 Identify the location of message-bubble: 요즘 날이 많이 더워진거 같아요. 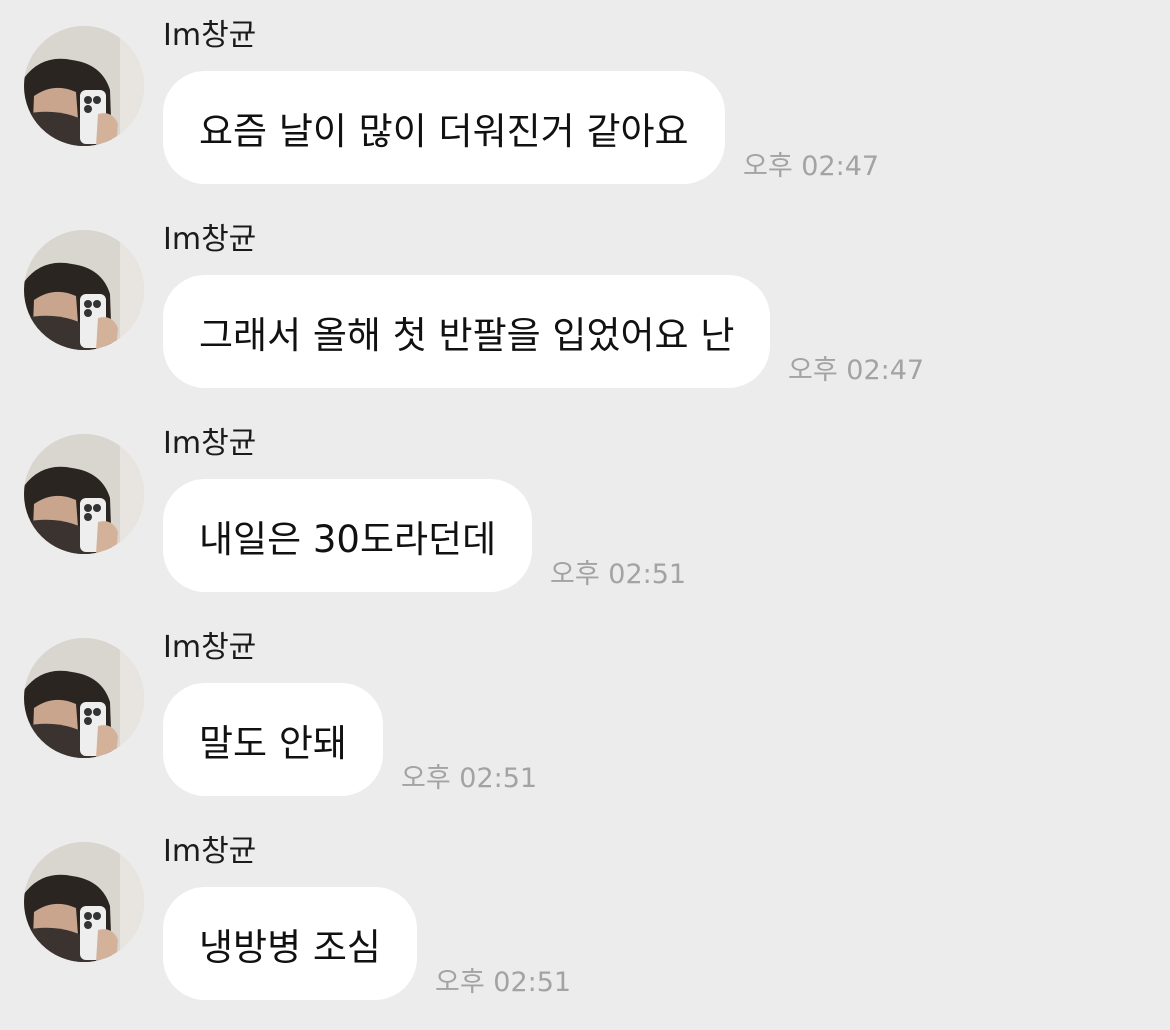
(444, 127).